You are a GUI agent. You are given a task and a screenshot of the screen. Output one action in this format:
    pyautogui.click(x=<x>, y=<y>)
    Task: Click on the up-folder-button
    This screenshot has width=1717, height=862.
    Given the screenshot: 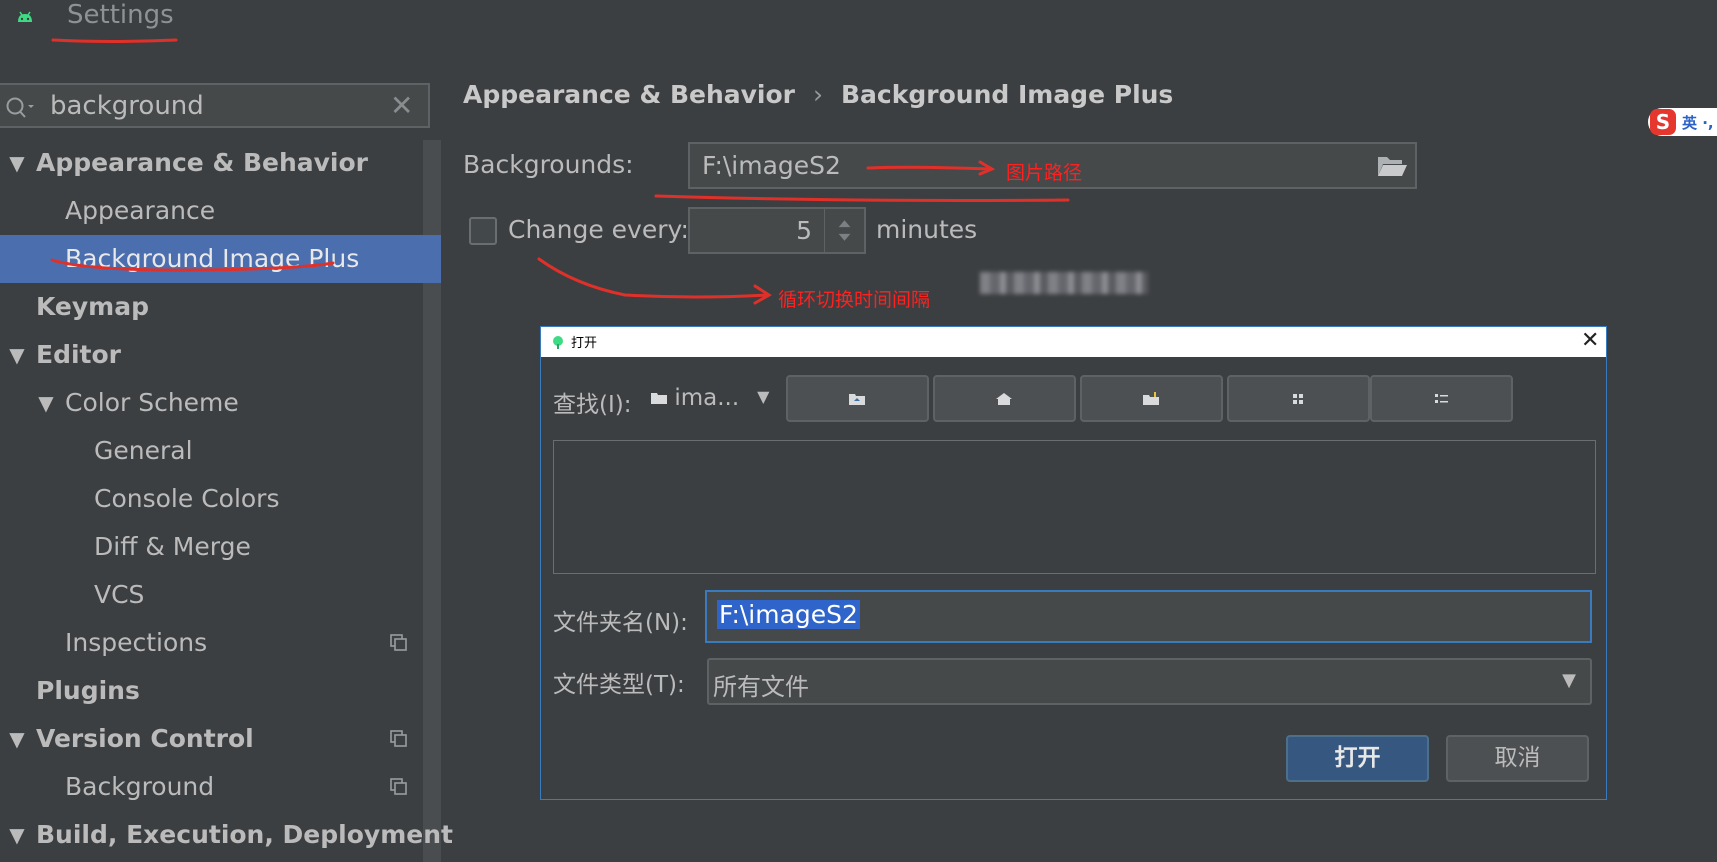 What is the action you would take?
    pyautogui.click(x=857, y=398)
    